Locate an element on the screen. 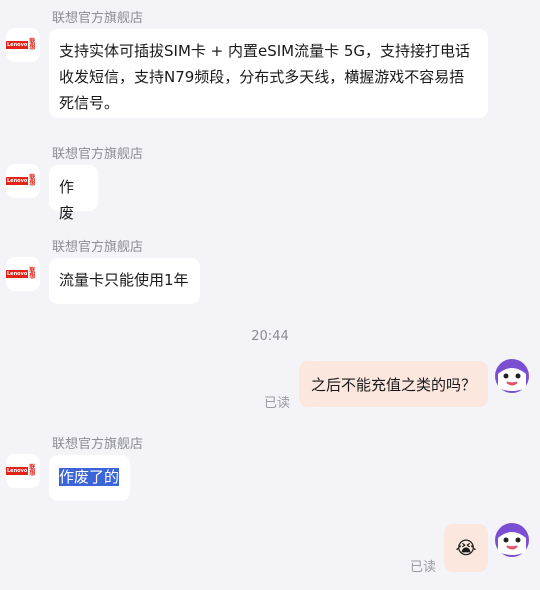 The height and width of the screenshot is (590, 540). user-message-text: 之后不能充值之类的吗？ is located at coordinates (393, 384).